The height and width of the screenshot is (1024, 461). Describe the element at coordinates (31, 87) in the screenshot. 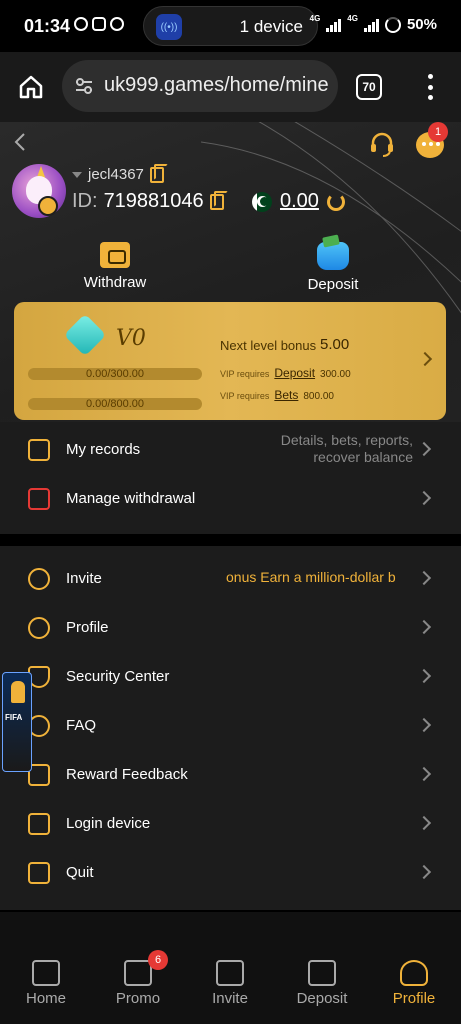

I see `home-icon` at that location.